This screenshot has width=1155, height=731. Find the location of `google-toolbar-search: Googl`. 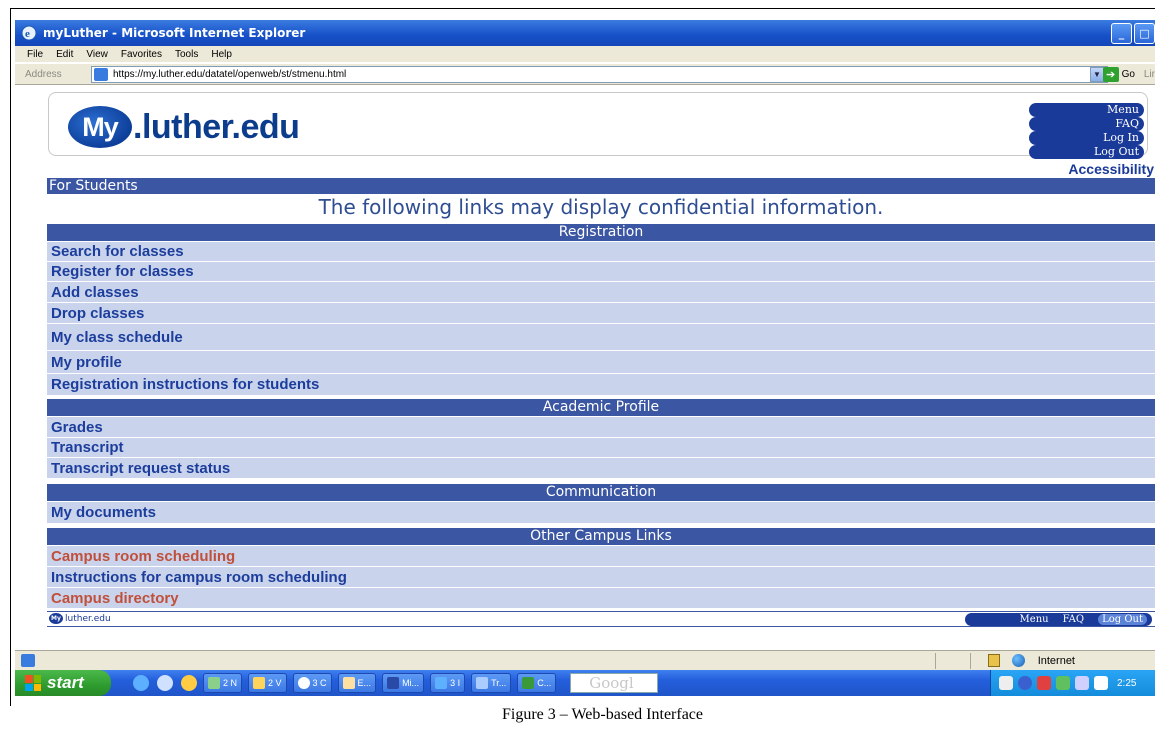

google-toolbar-search: Googl is located at coordinates (614, 683).